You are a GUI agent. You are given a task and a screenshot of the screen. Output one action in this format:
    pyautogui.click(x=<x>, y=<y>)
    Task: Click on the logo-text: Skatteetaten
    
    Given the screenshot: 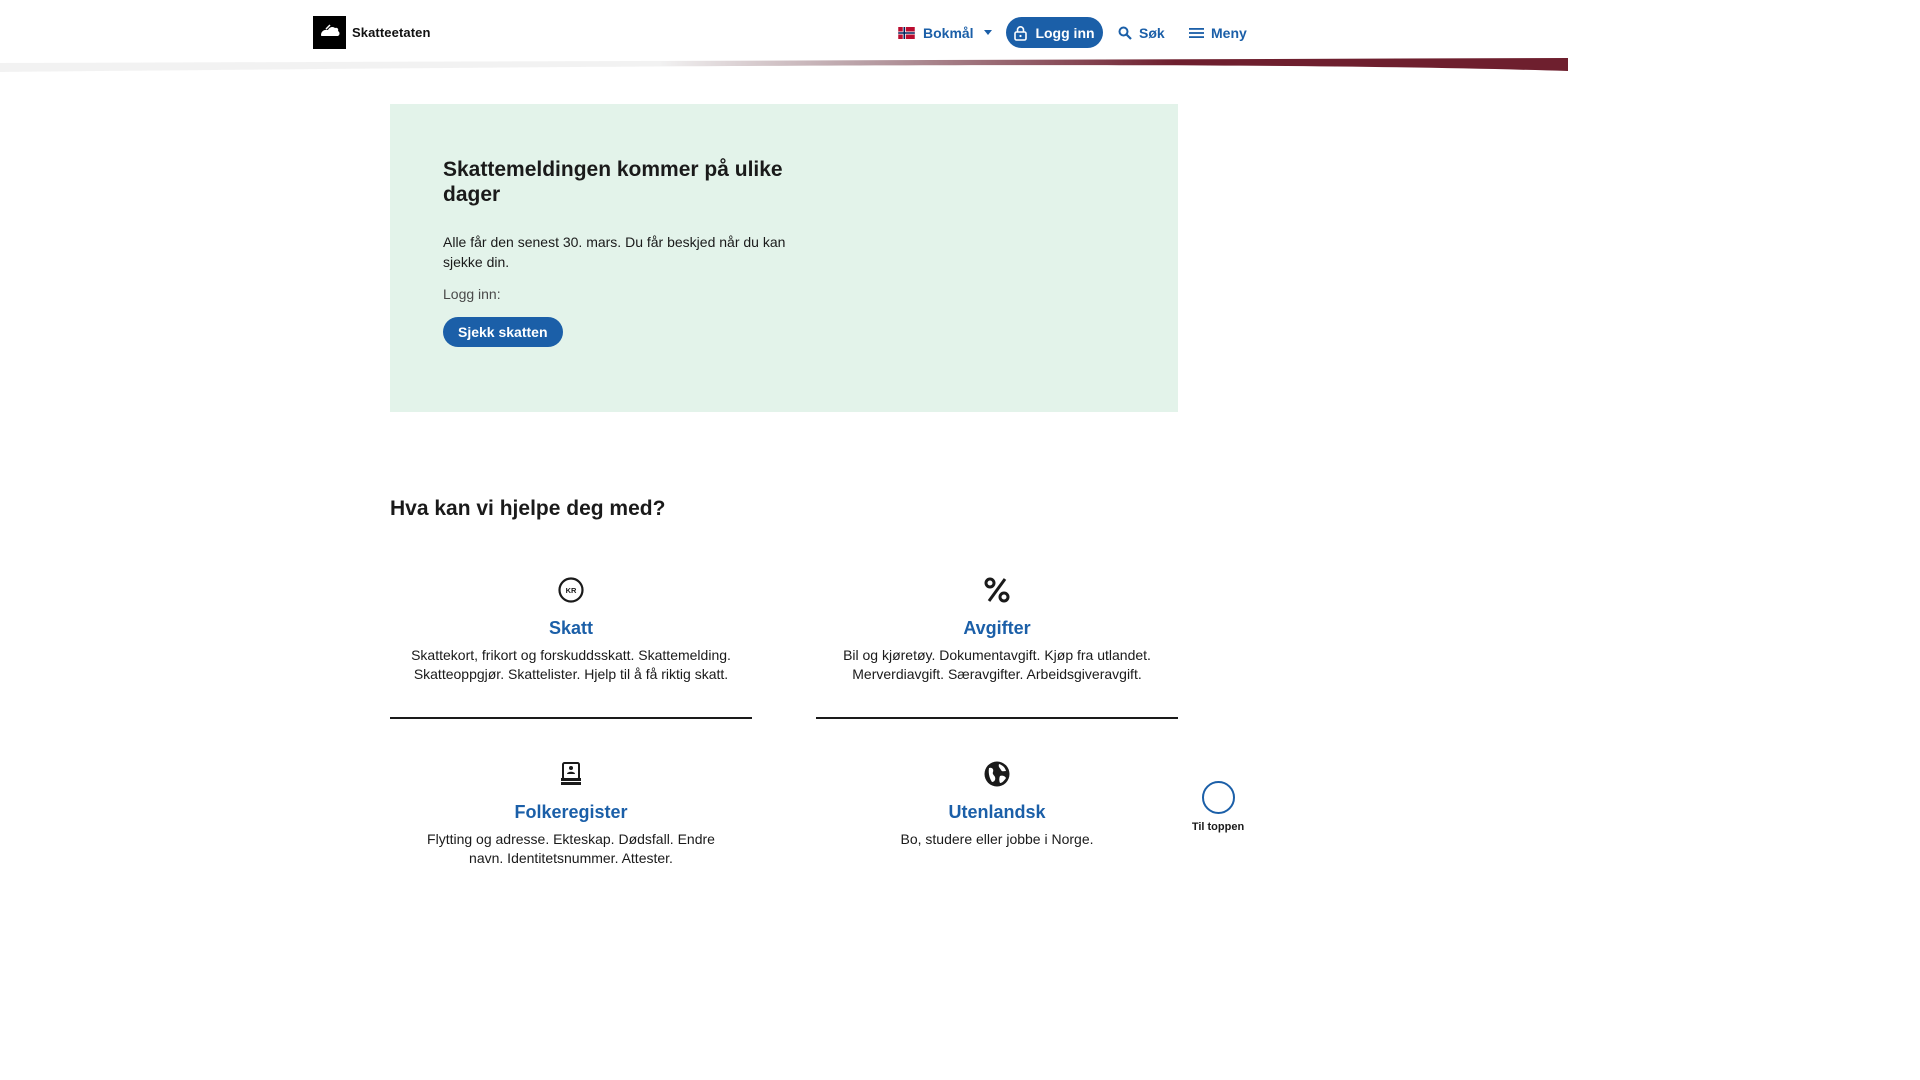 What is the action you would take?
    pyautogui.click(x=391, y=32)
    